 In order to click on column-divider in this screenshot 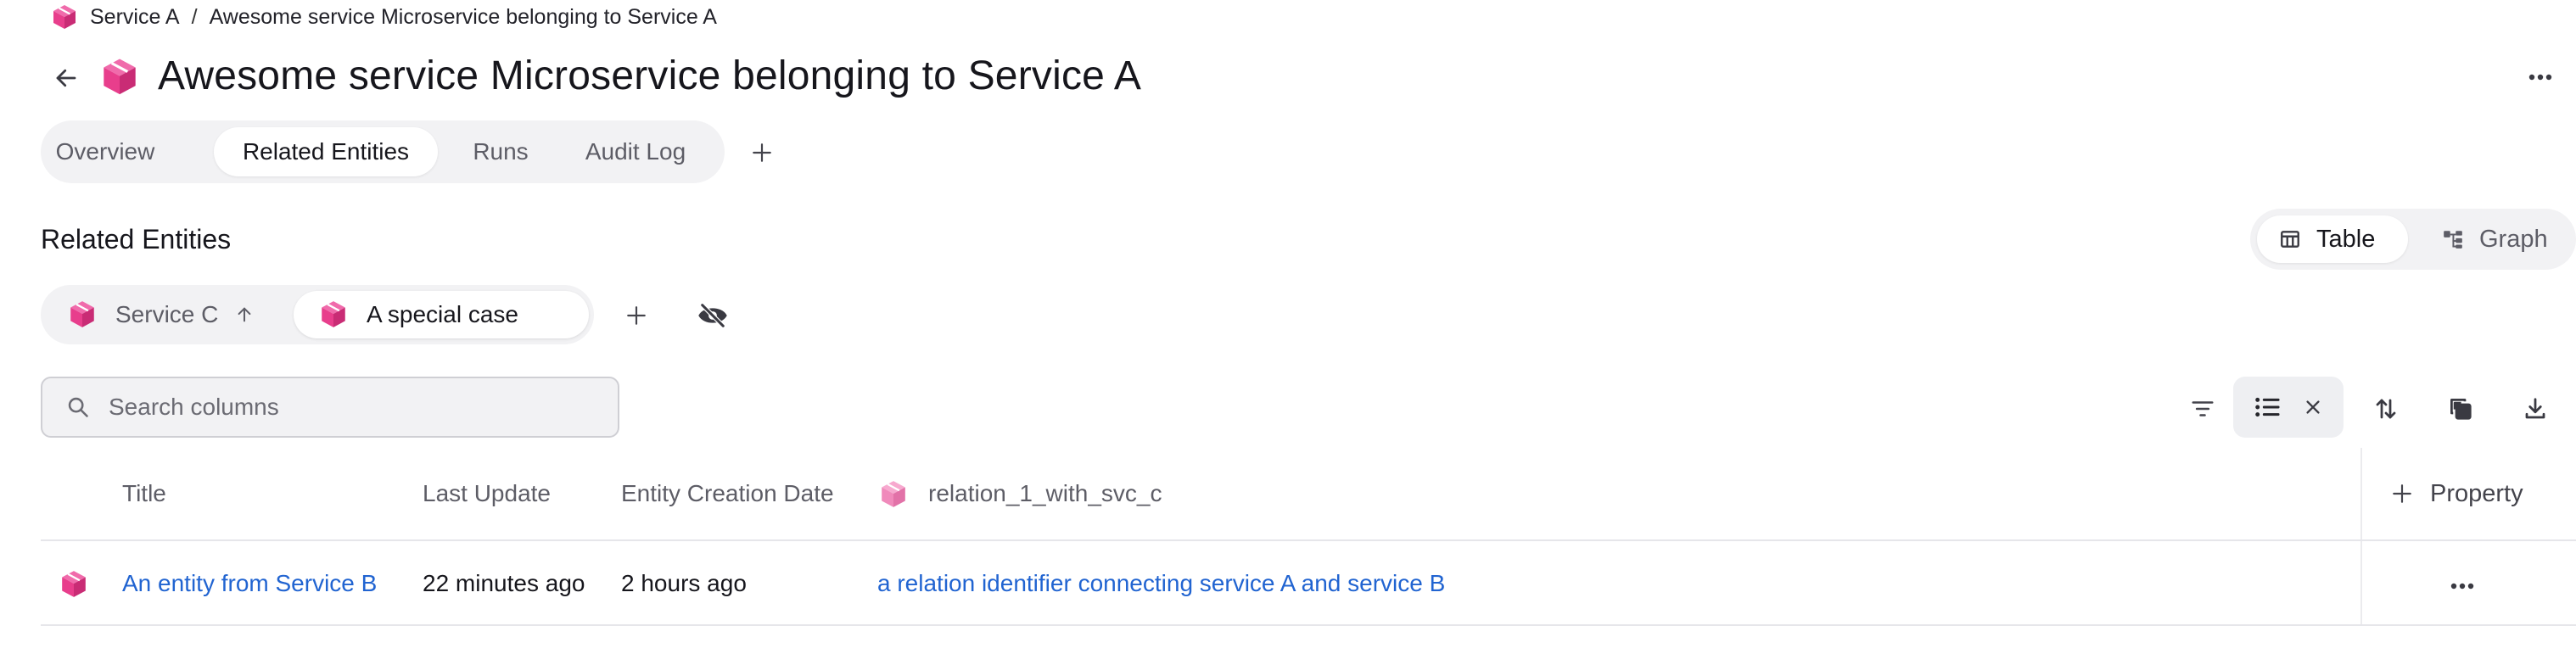, I will do `click(2361, 536)`.